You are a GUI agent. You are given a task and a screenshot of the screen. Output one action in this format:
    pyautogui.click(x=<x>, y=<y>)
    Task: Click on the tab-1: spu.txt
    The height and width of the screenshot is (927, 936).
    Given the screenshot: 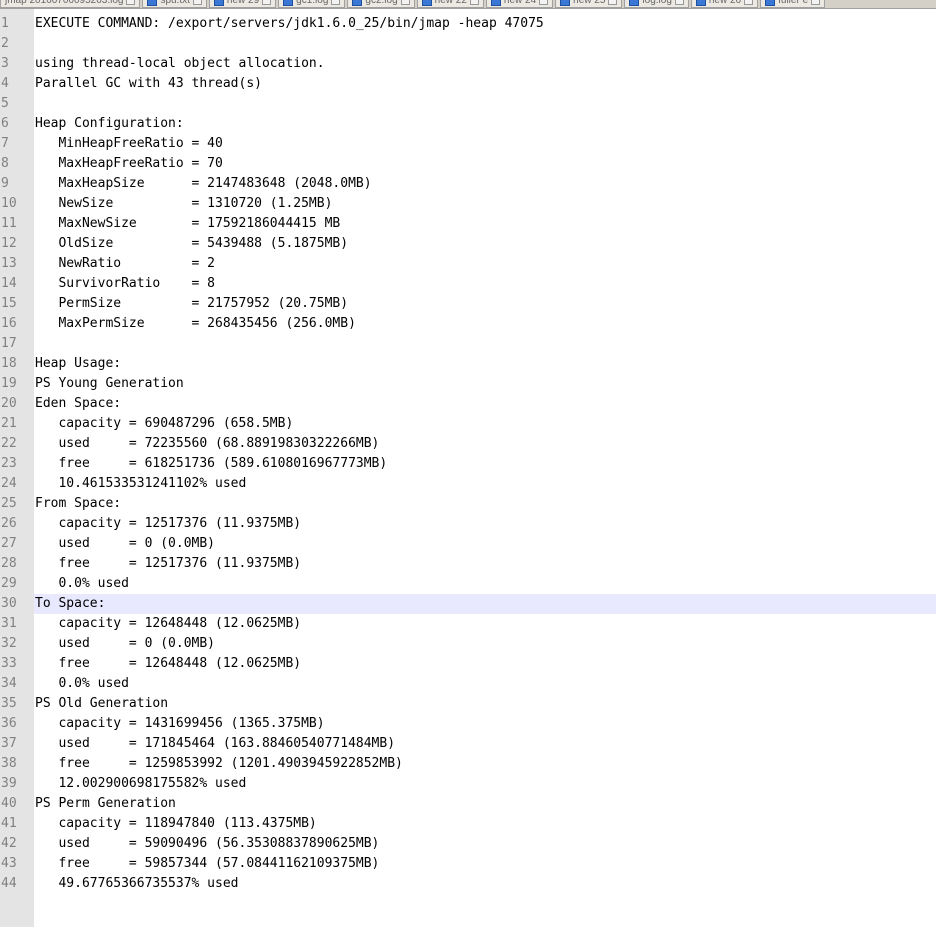 What is the action you would take?
    pyautogui.click(x=174, y=4)
    